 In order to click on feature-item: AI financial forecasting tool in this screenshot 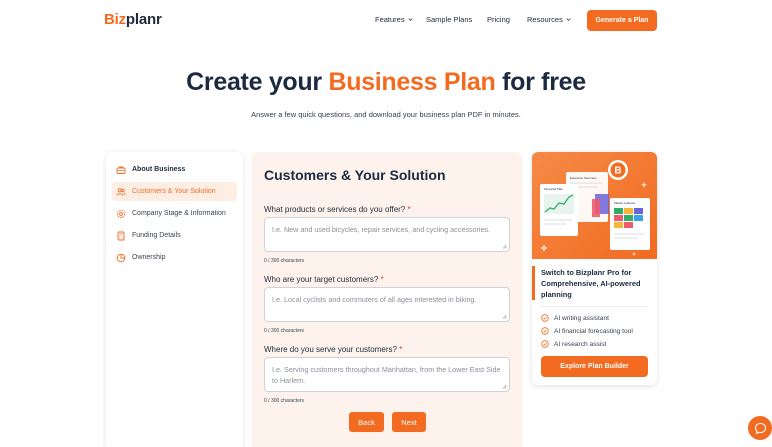, I will do `click(587, 331)`.